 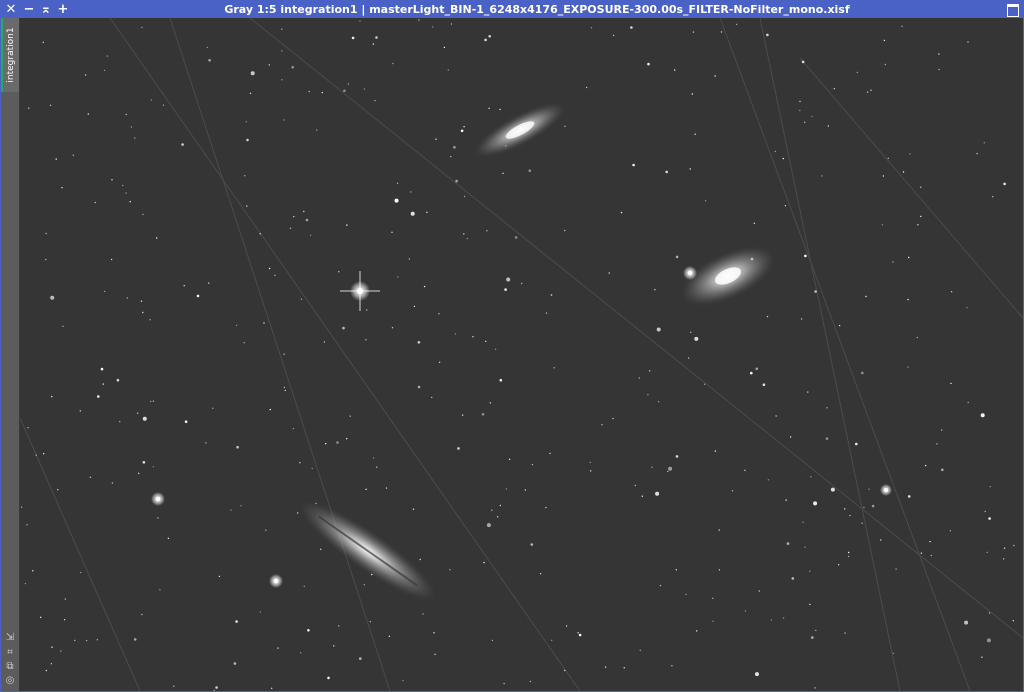 What do you see at coordinates (11, 9) in the screenshot?
I see `close-button: ✕` at bounding box center [11, 9].